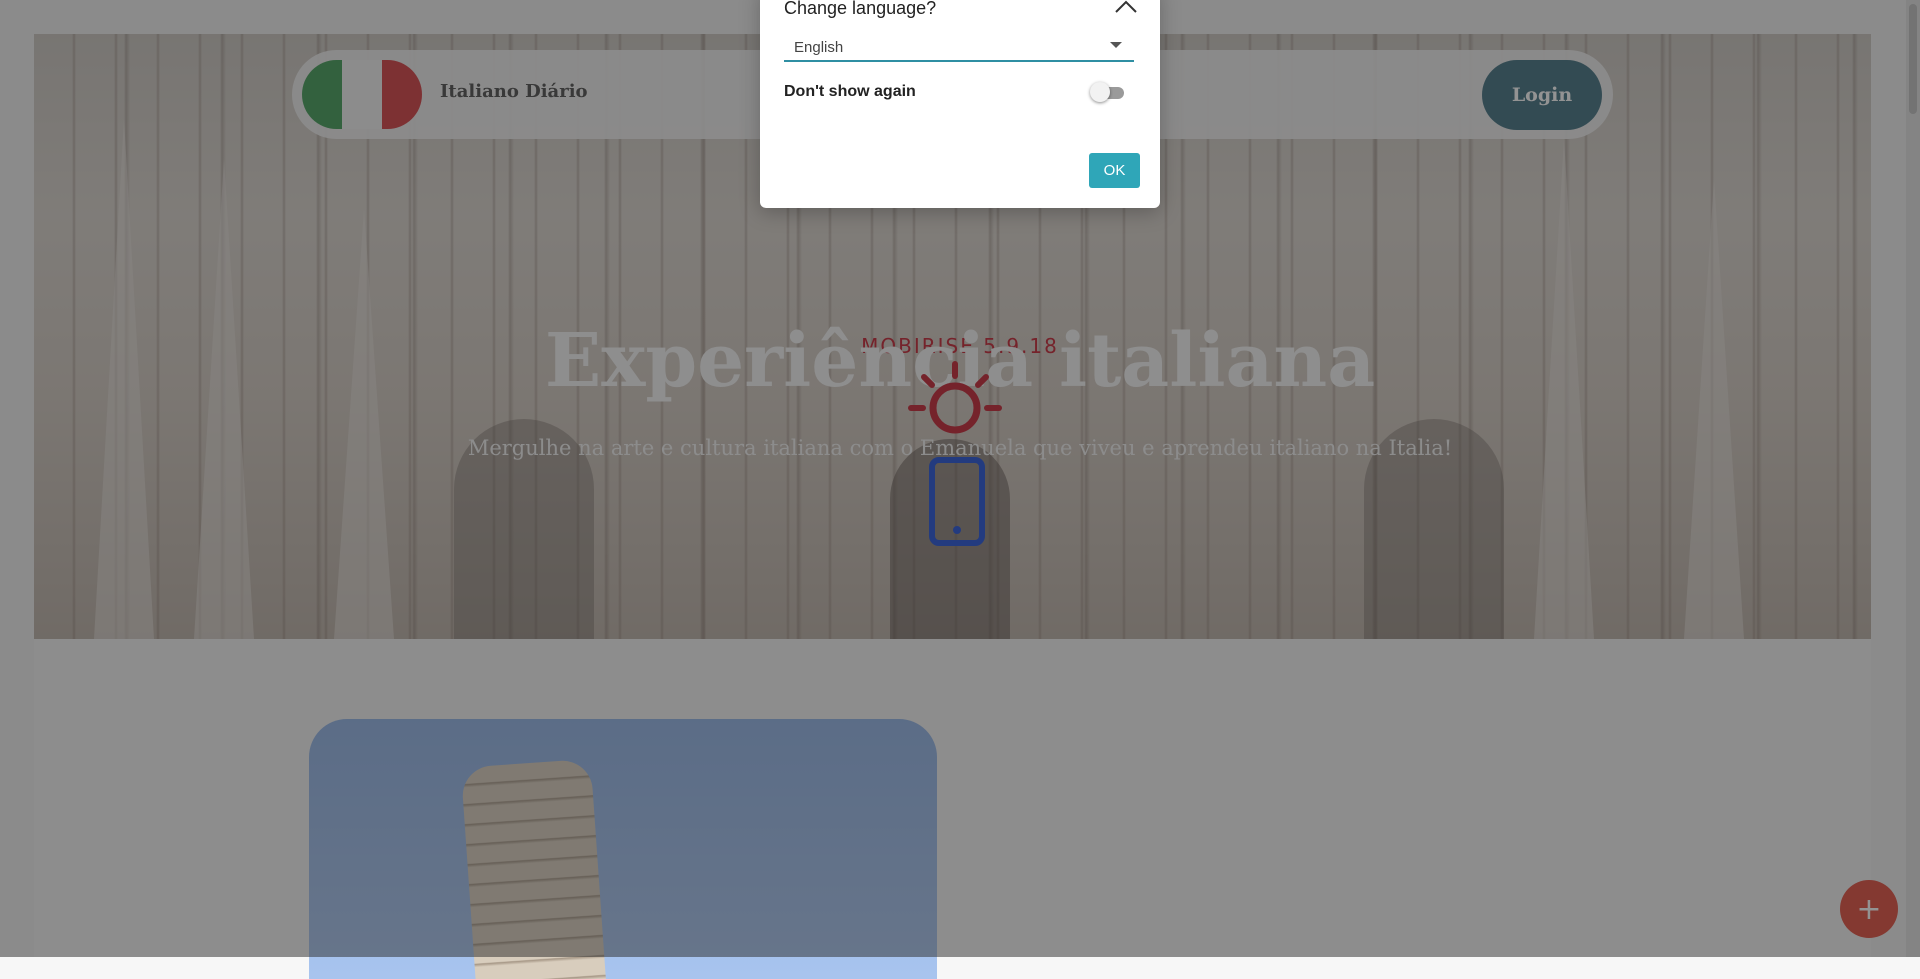  What do you see at coordinates (1114, 170) in the screenshot?
I see `ok-button: OK` at bounding box center [1114, 170].